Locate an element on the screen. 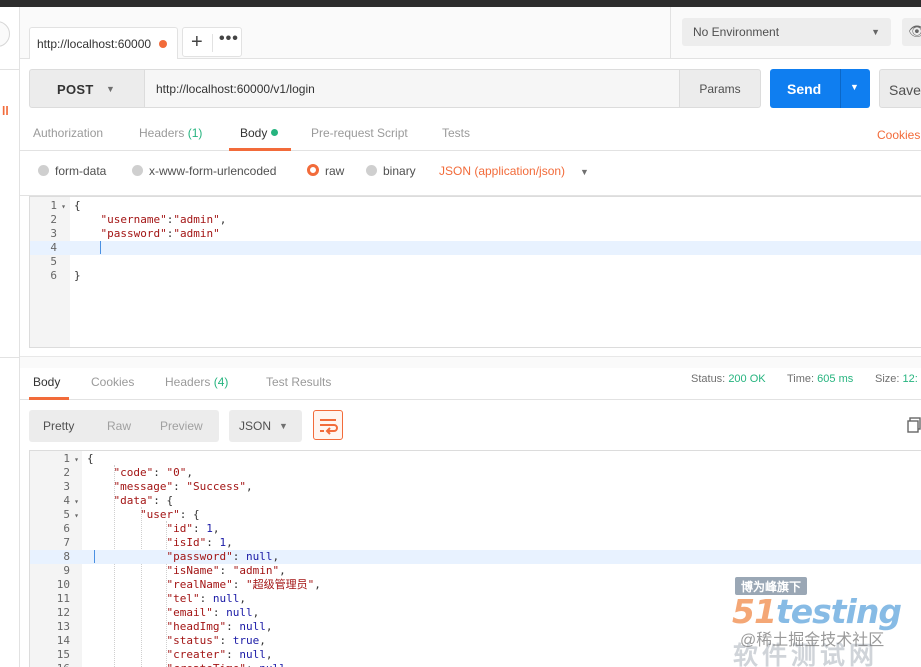 The height and width of the screenshot is (667, 921). params-button: Params is located at coordinates (720, 88).